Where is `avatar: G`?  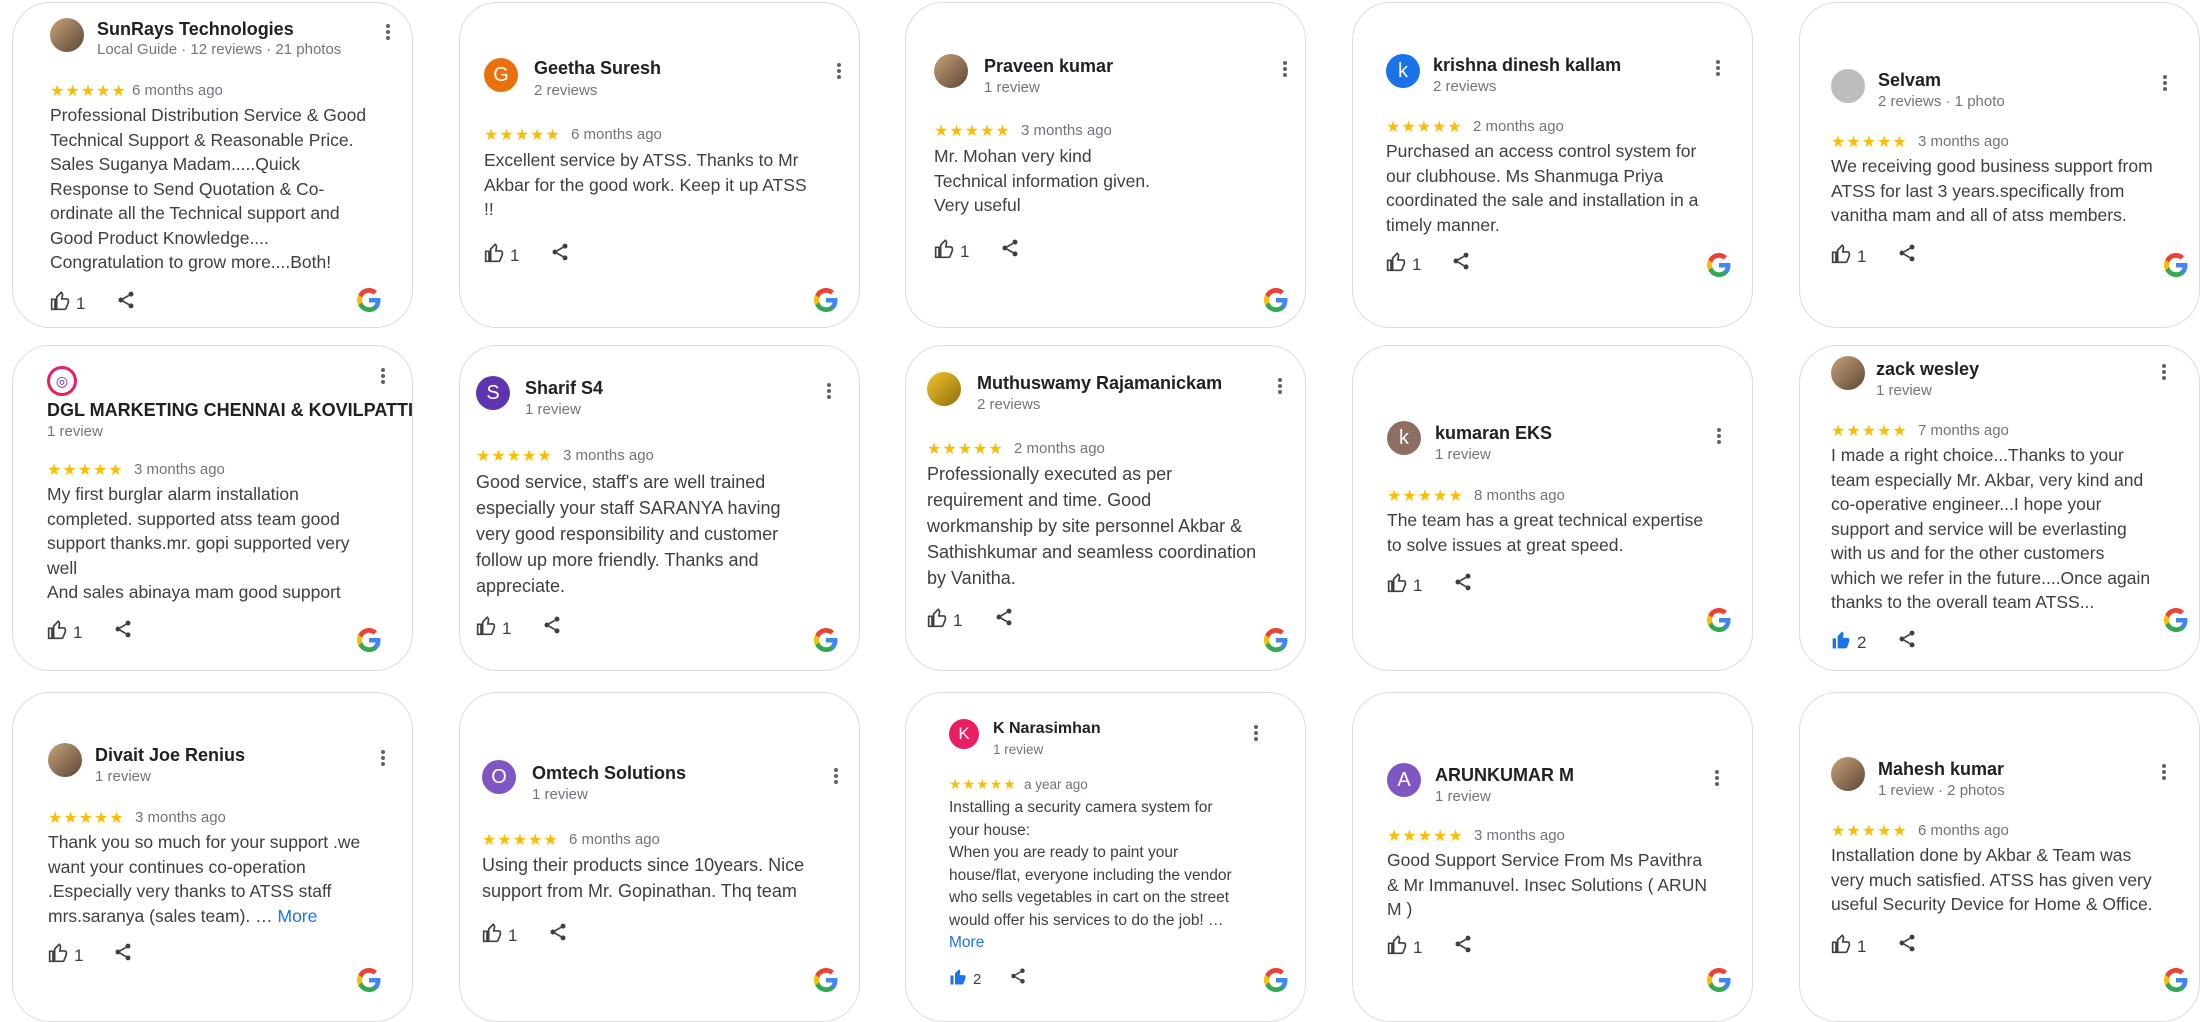
avatar: G is located at coordinates (501, 75).